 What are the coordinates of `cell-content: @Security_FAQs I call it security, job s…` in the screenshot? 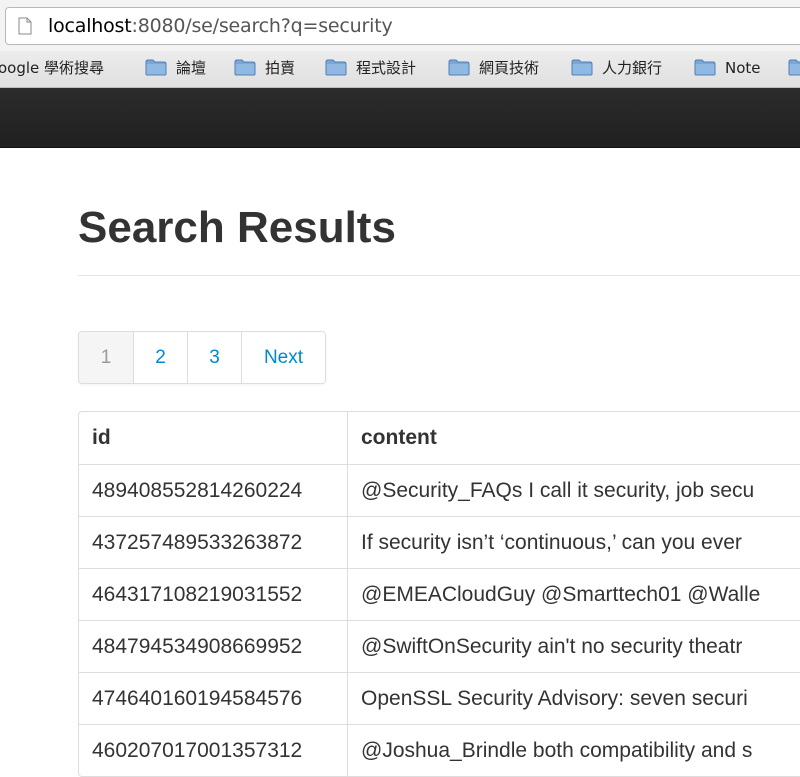 It's located at (574, 490).